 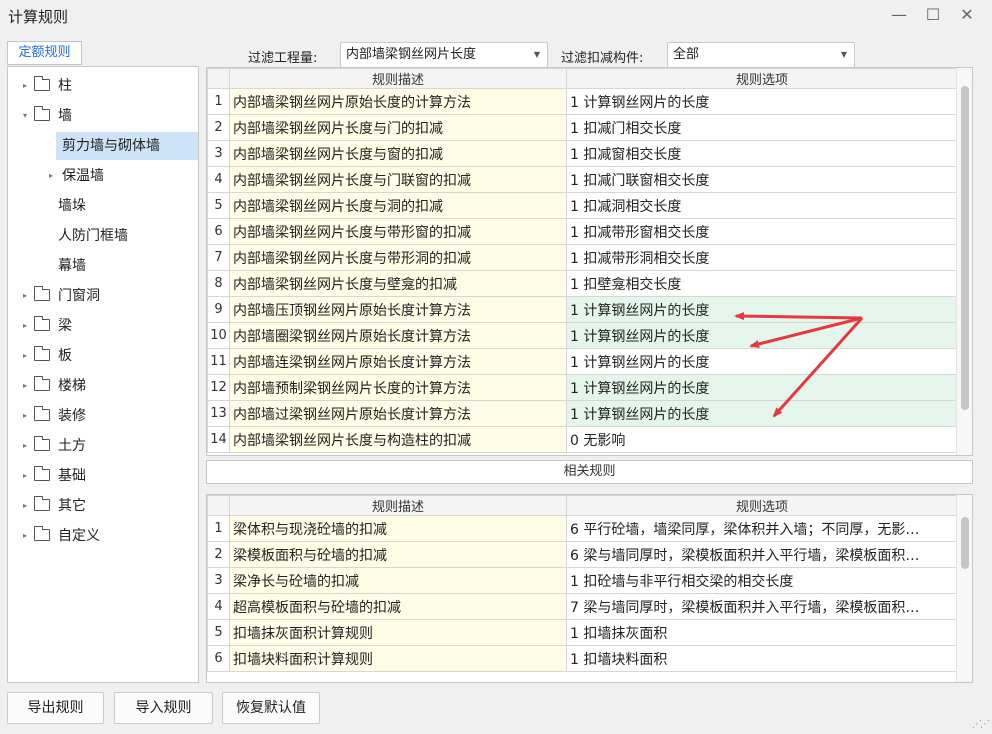 What do you see at coordinates (762, 205) in the screenshot?
I see `rule-option-cell: 1 扣减洞相交长度` at bounding box center [762, 205].